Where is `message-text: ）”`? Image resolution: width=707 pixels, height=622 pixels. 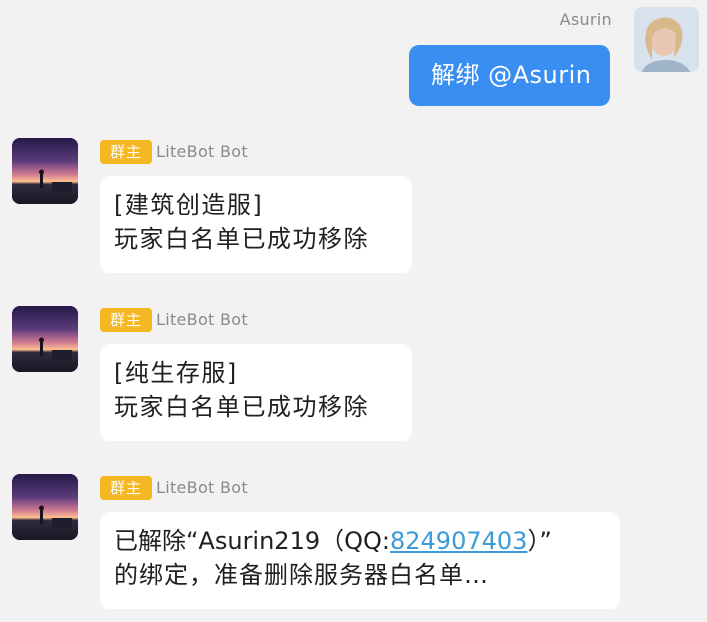
message-text: ）” is located at coordinates (539, 541).